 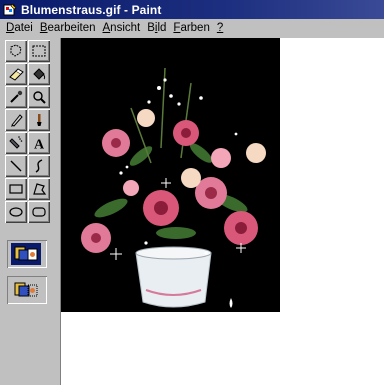 I want to click on menu-ansicht: Ansicht, so click(x=122, y=28).